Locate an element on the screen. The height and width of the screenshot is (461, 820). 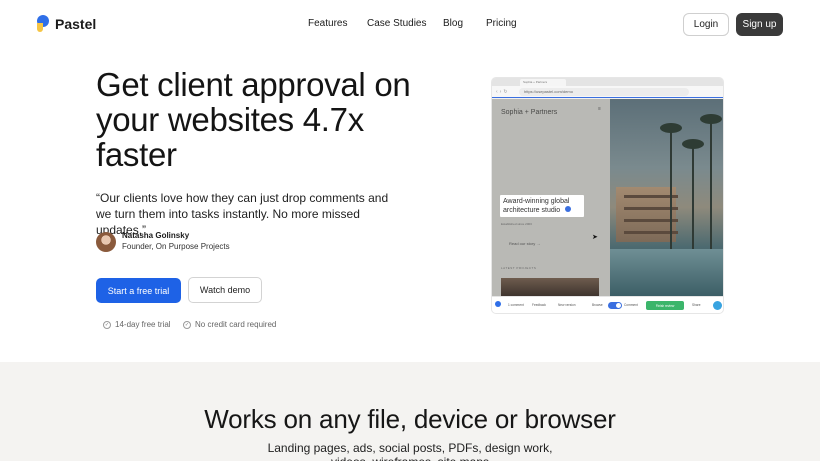
nav-link-pricing: Pricing is located at coordinates (501, 23).